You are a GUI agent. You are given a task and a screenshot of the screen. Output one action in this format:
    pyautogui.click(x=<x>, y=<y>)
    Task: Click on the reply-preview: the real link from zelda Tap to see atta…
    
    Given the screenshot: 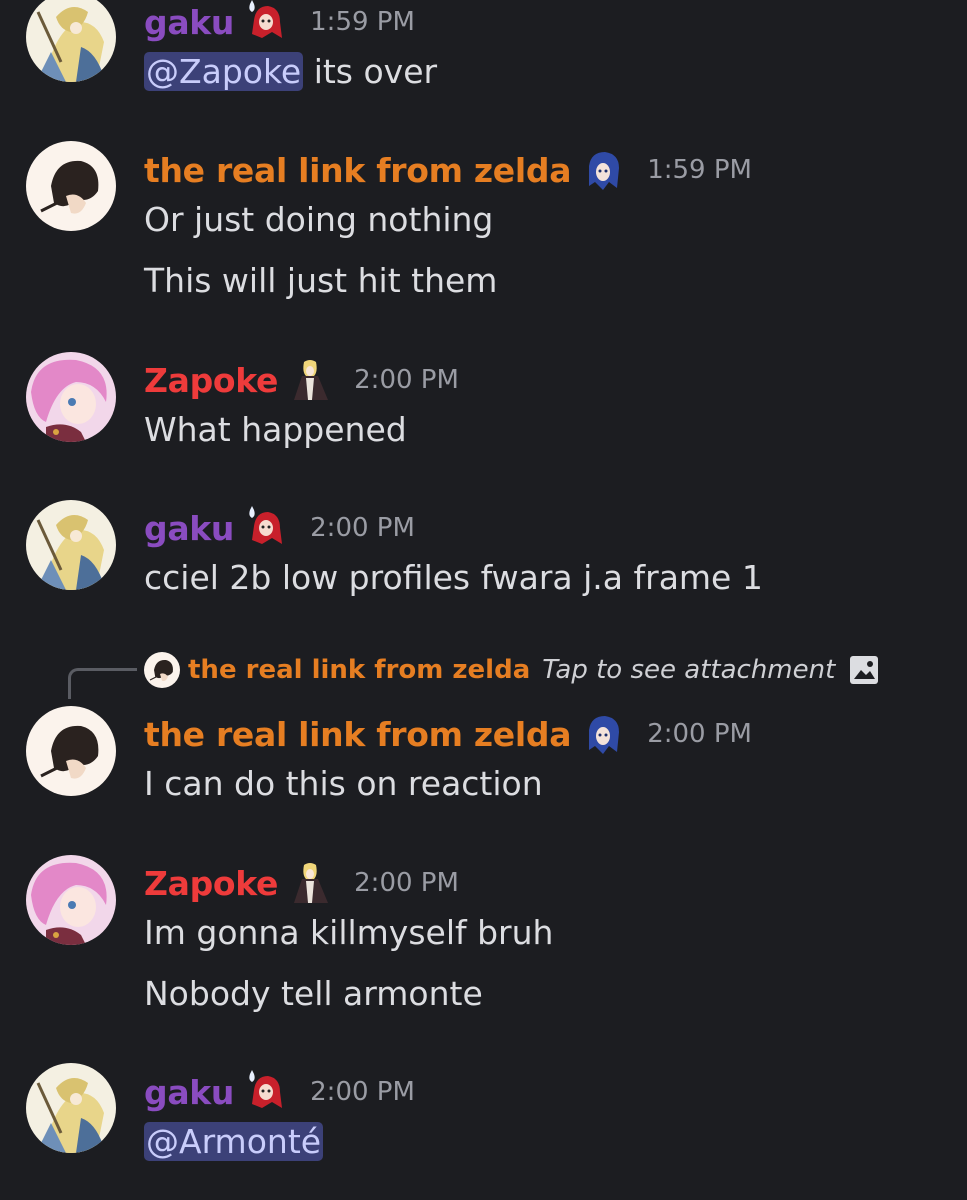 What is the action you would take?
    pyautogui.click(x=511, y=670)
    